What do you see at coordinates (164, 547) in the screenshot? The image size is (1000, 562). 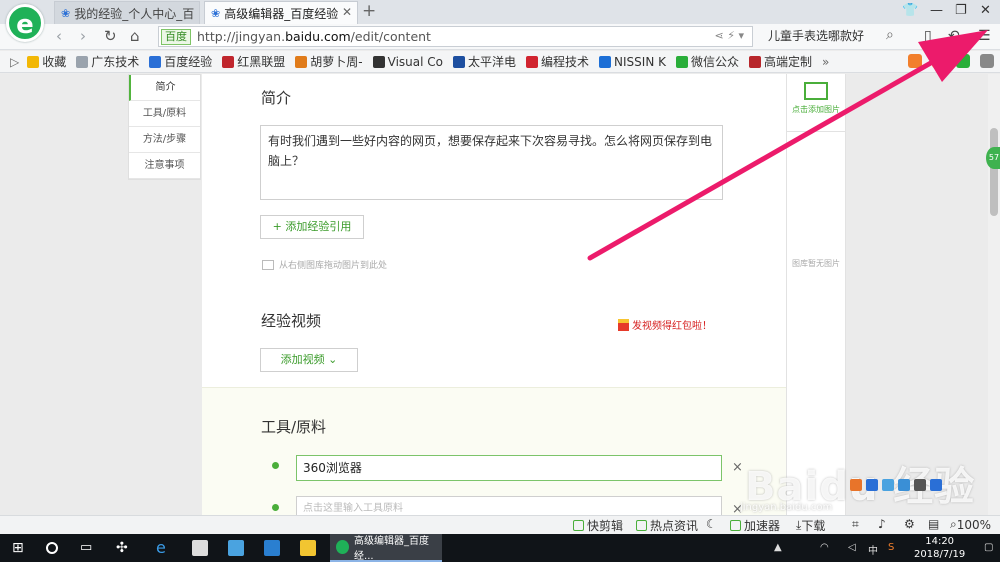 I see `edge-icon: e` at bounding box center [164, 547].